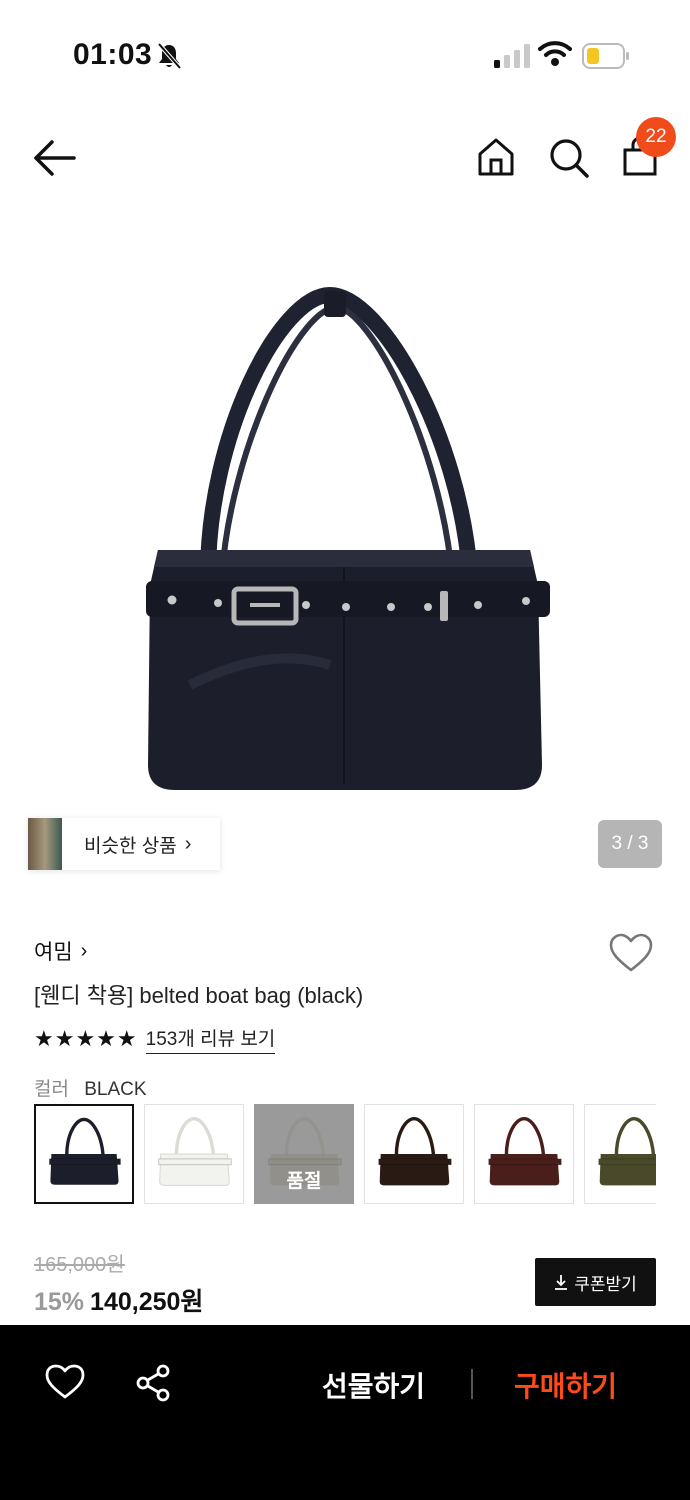  I want to click on color-option-label: 컬러 BLACK, so click(90, 1087).